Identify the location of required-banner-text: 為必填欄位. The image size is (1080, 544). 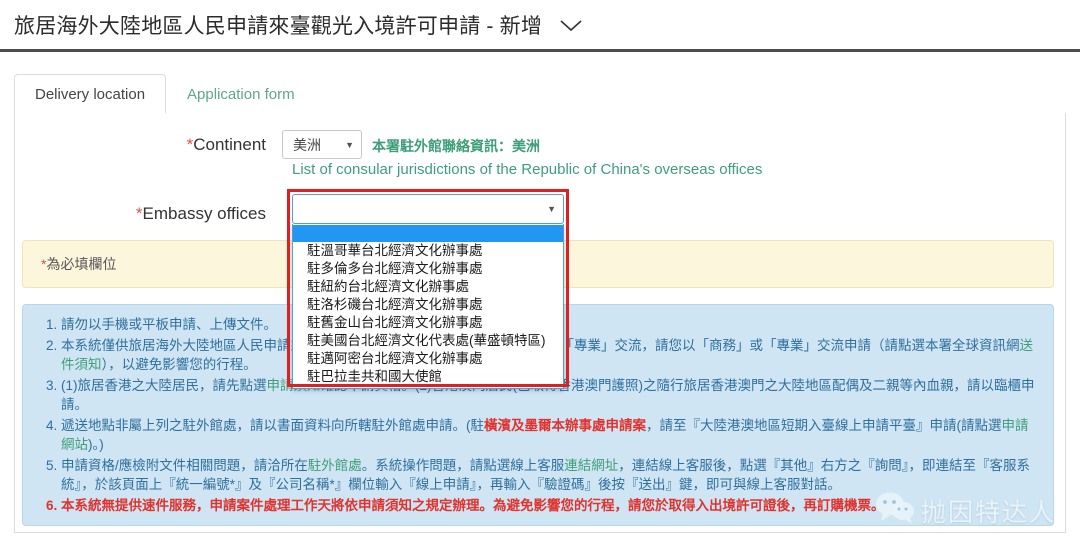
(81, 264).